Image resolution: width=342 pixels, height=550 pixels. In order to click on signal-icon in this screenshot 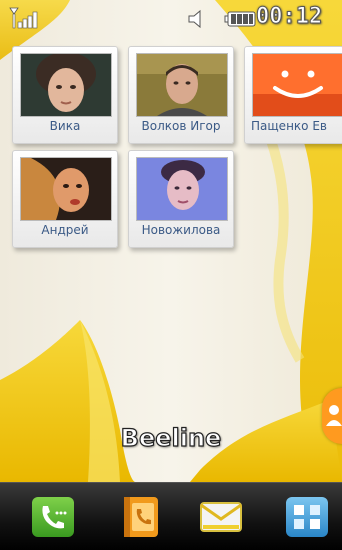, I will do `click(23, 18)`.